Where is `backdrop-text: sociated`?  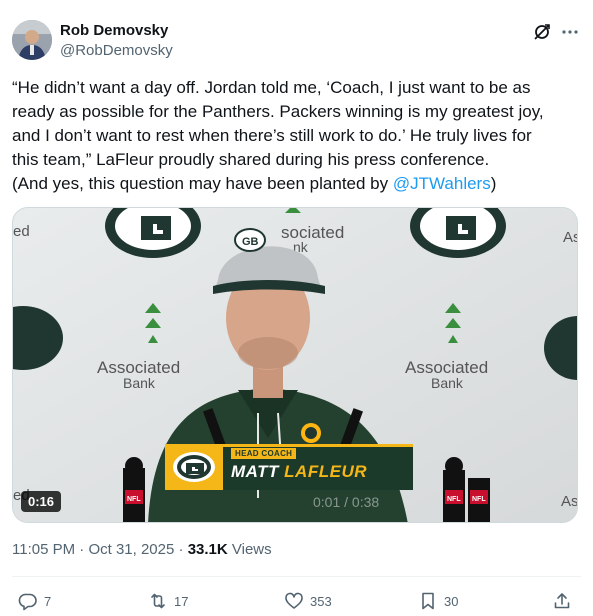
backdrop-text: sociated is located at coordinates (312, 232).